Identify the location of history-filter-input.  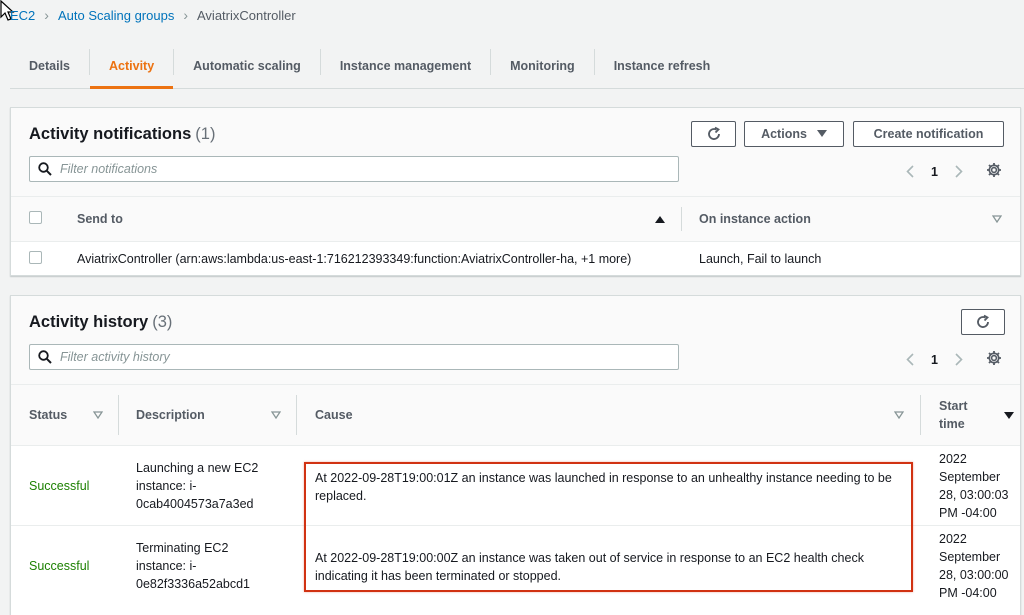
(355, 357).